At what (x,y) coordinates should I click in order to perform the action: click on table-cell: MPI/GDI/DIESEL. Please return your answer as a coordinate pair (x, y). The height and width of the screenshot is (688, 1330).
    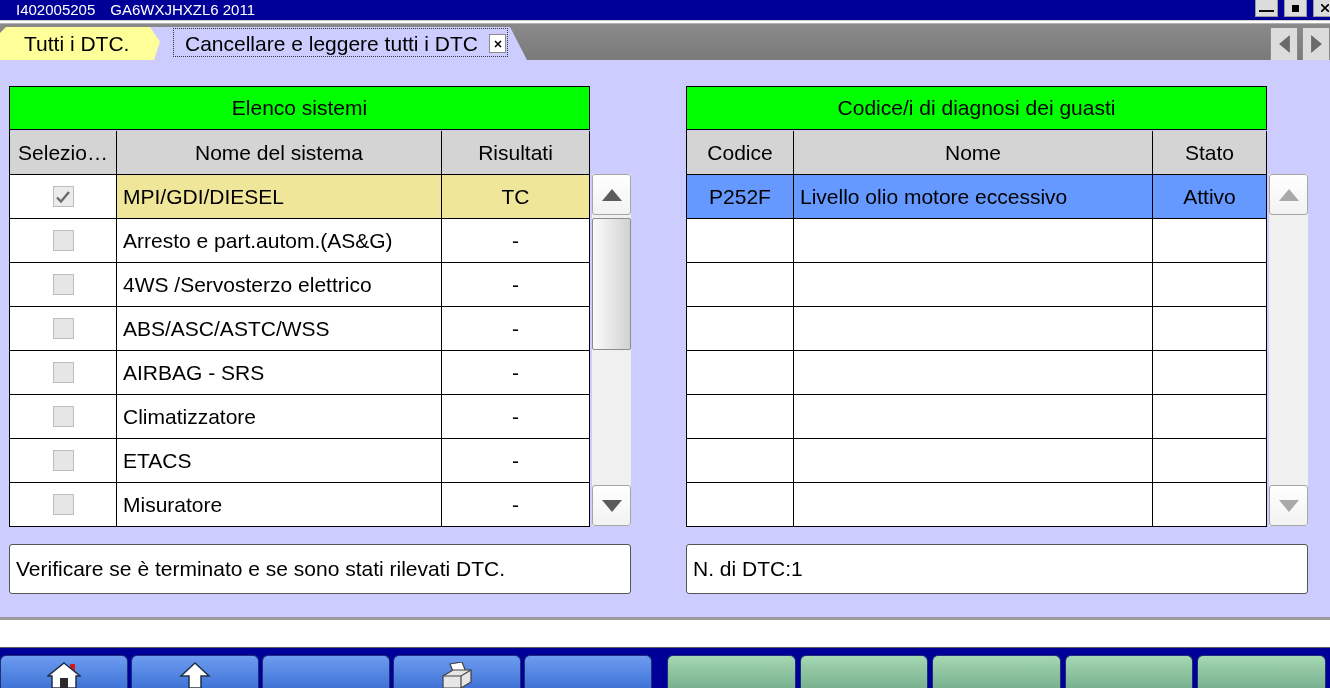
    Looking at the image, I should click on (279, 197).